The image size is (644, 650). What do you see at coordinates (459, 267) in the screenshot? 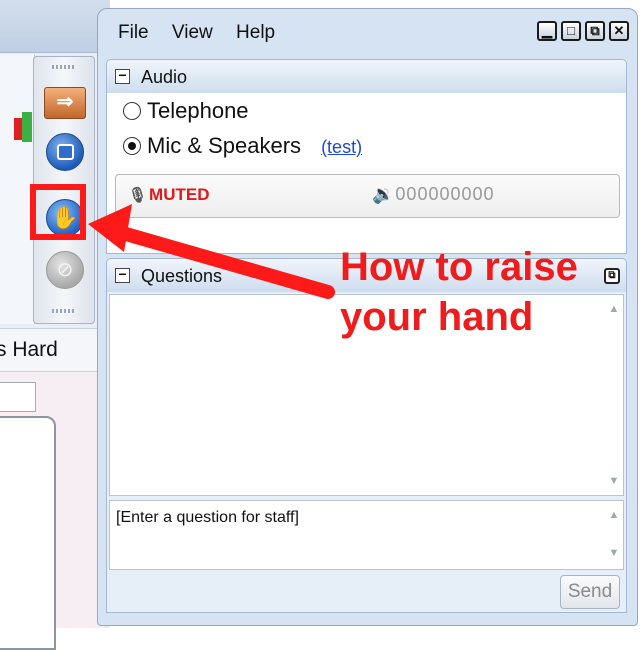
I see `annotation-line-1: How to raise` at bounding box center [459, 267].